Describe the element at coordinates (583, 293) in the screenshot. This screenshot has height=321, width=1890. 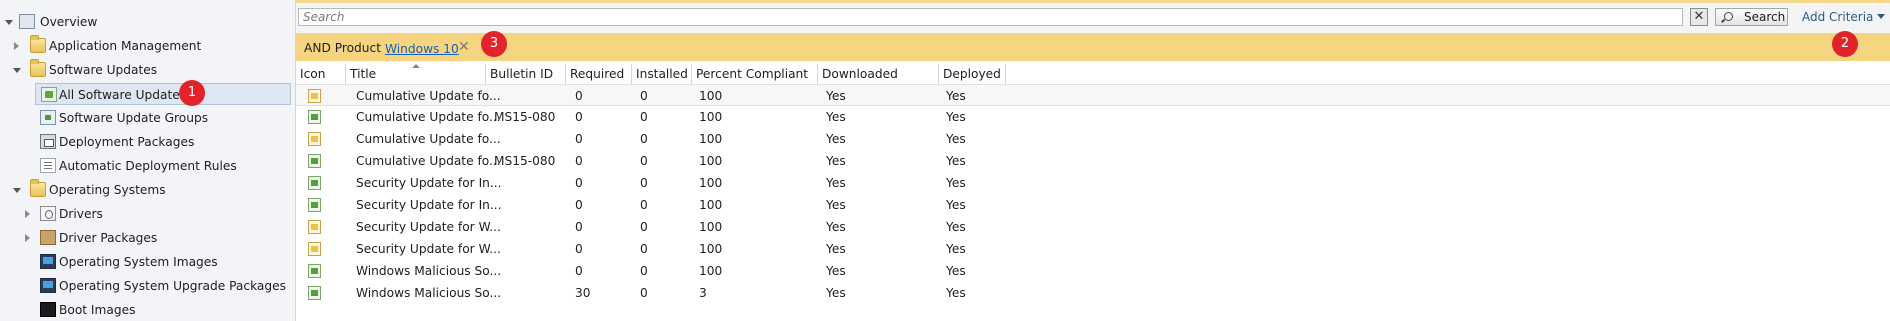
I see `cell-required: 30` at that location.